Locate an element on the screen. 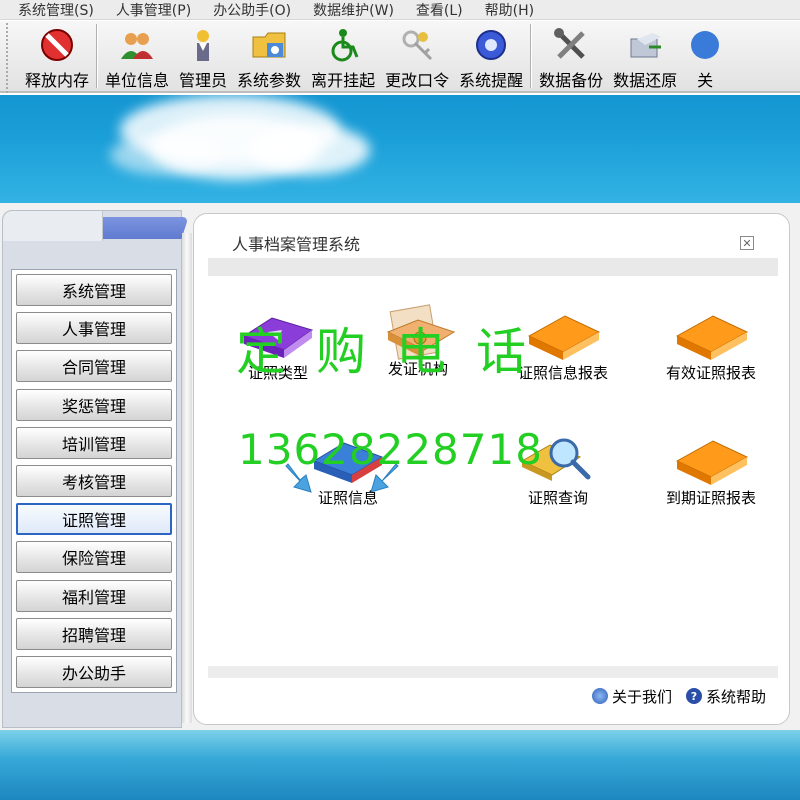  sidebar-item-0: 系统管理 is located at coordinates (94, 290).